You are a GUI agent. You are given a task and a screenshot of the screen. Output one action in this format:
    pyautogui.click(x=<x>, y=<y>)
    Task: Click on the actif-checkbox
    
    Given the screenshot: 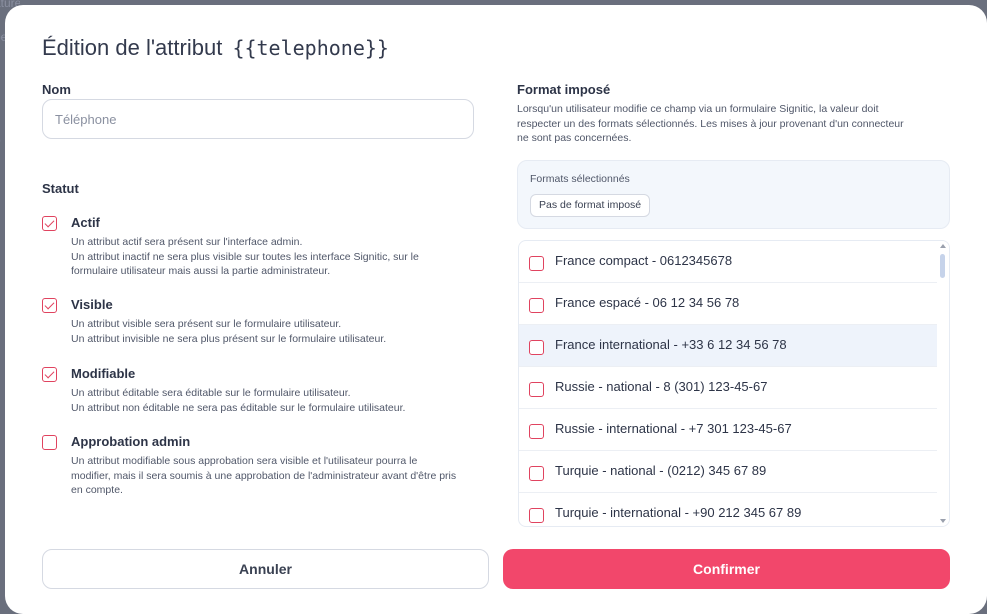 What is the action you would take?
    pyautogui.click(x=49, y=223)
    